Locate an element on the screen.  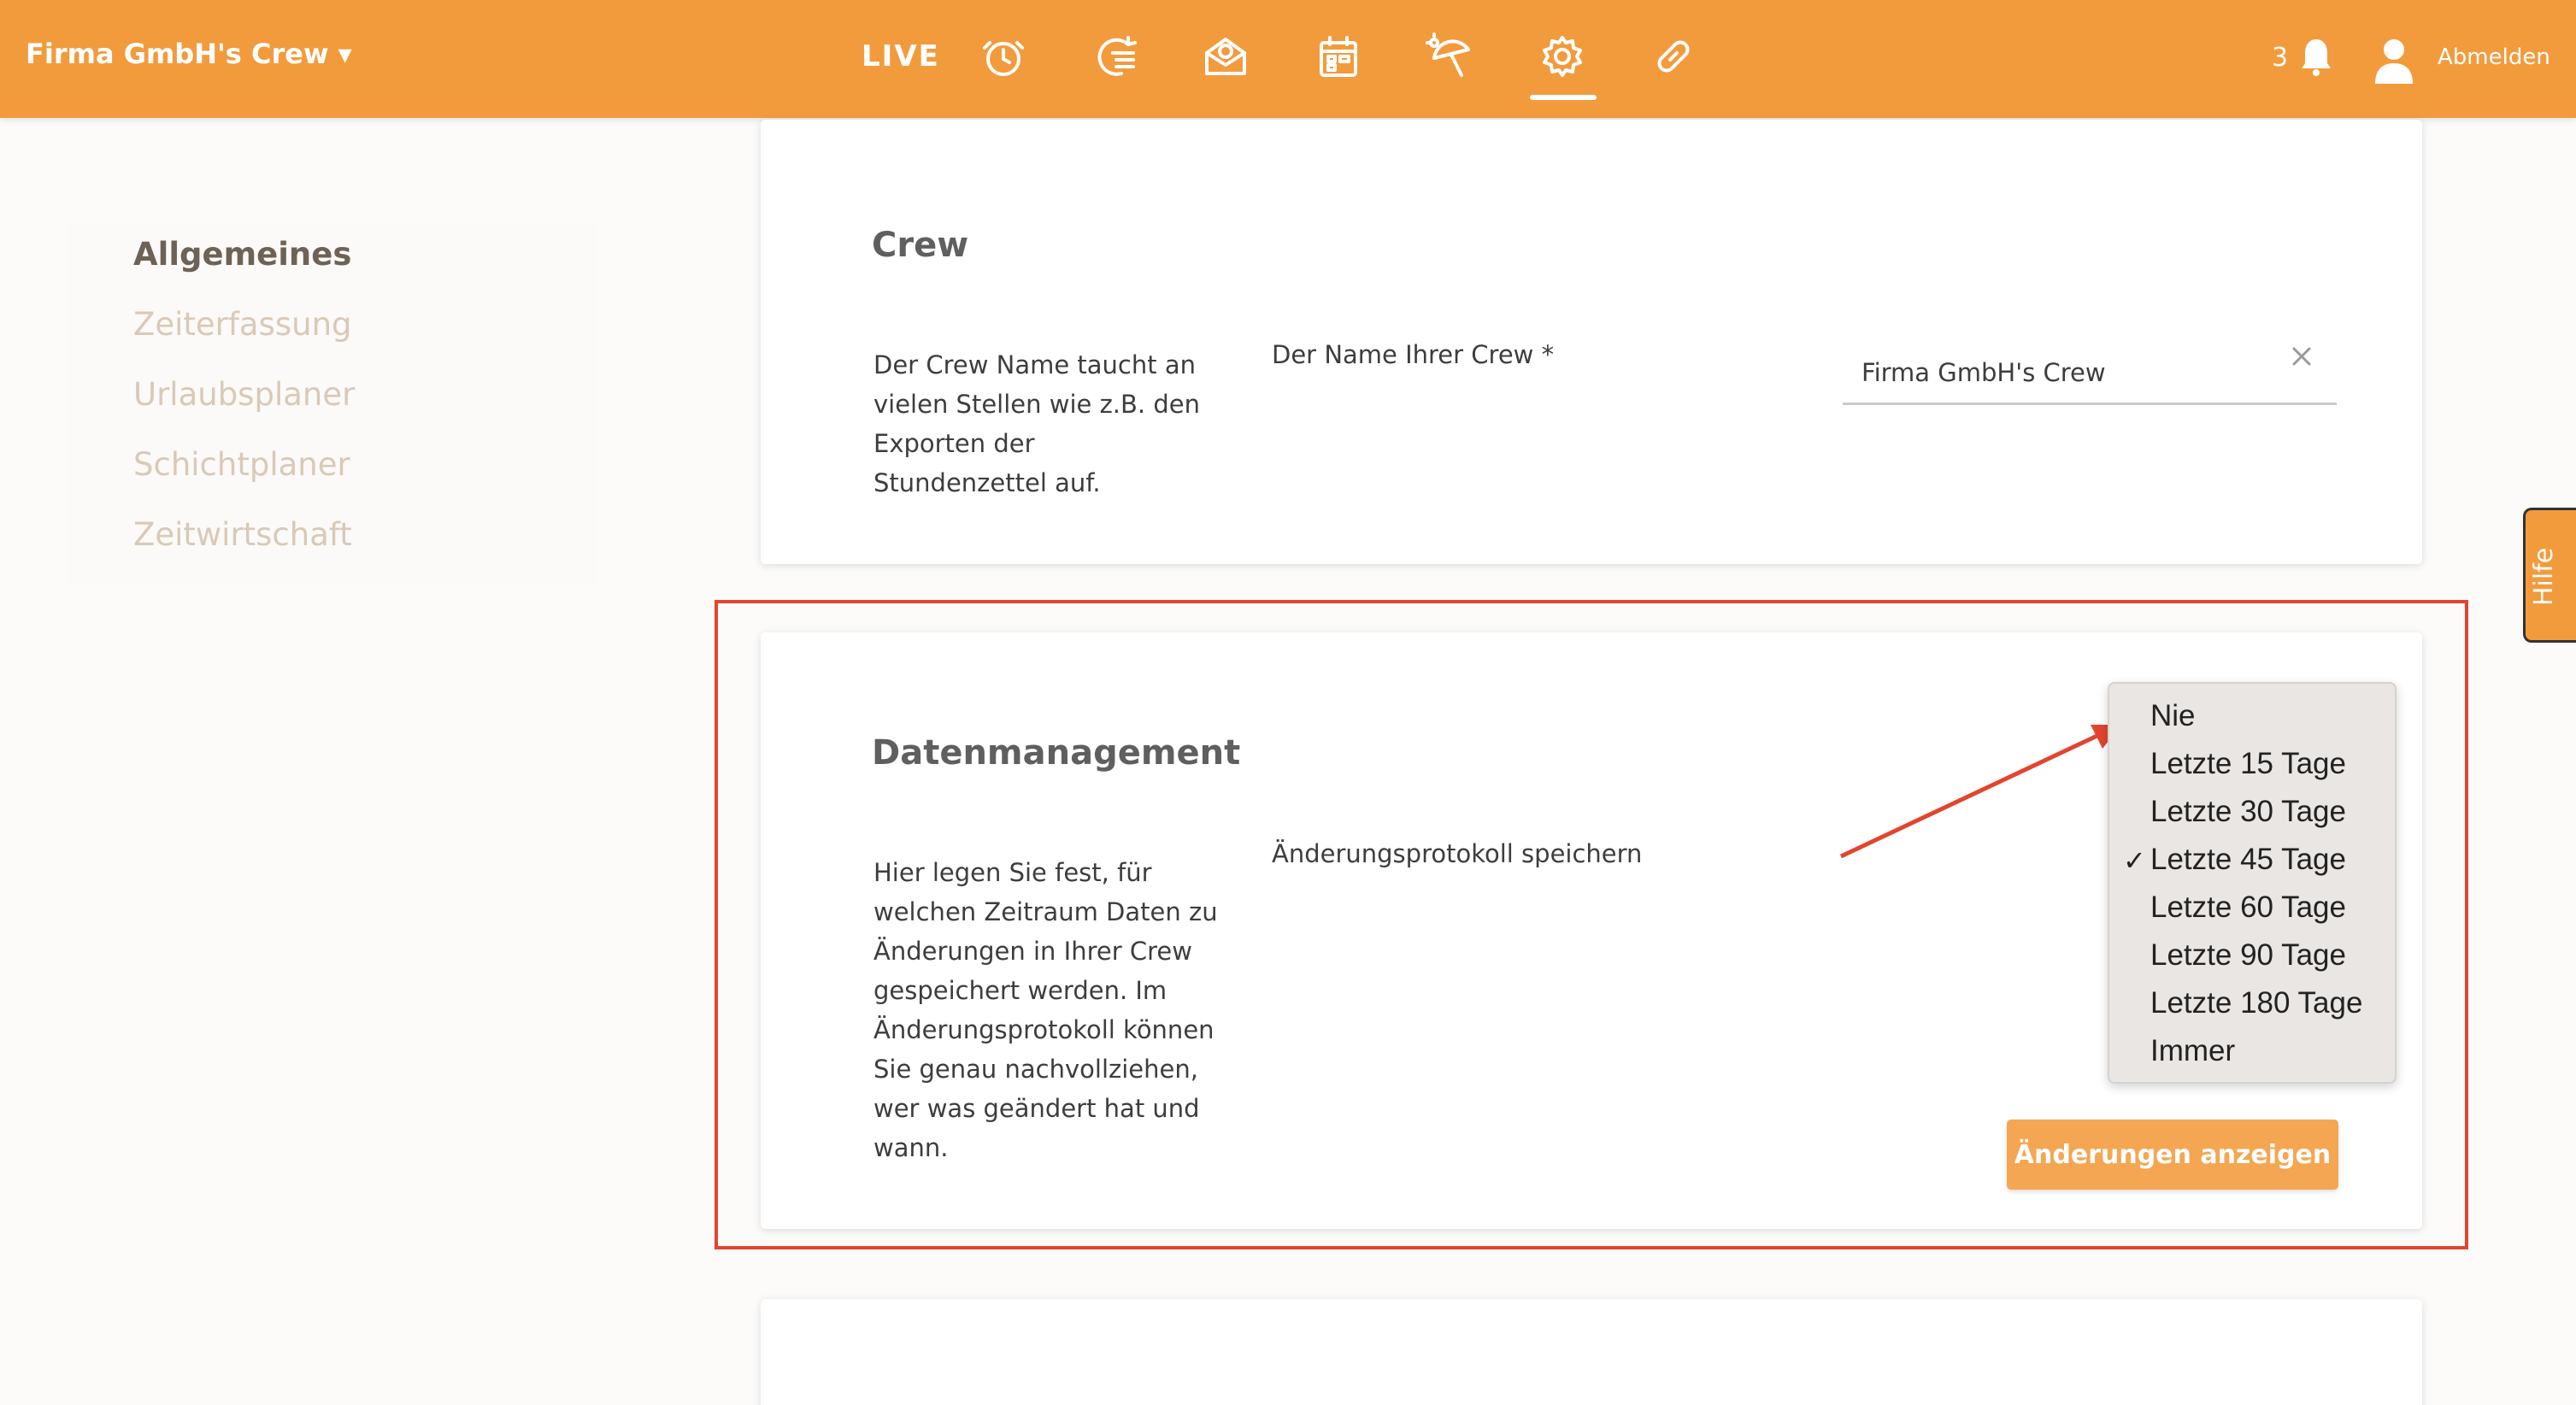
timeline-icon is located at coordinates (1114, 56).